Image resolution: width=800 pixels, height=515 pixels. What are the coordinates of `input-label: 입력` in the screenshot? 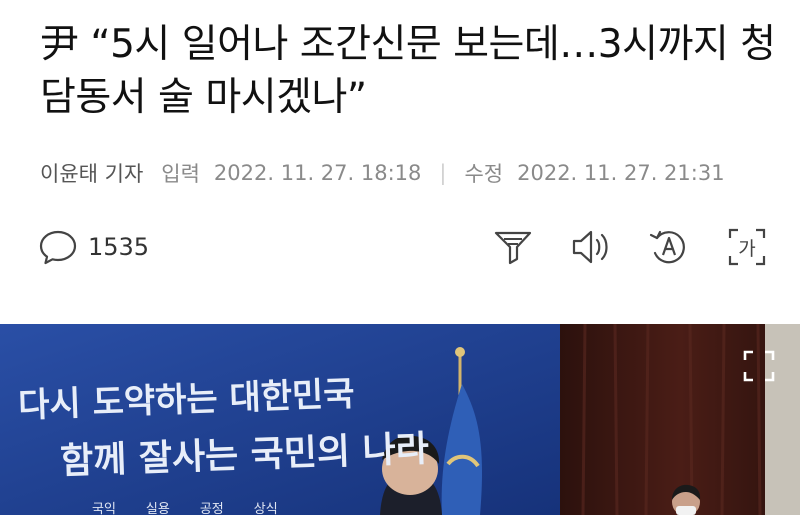 It's located at (180, 174).